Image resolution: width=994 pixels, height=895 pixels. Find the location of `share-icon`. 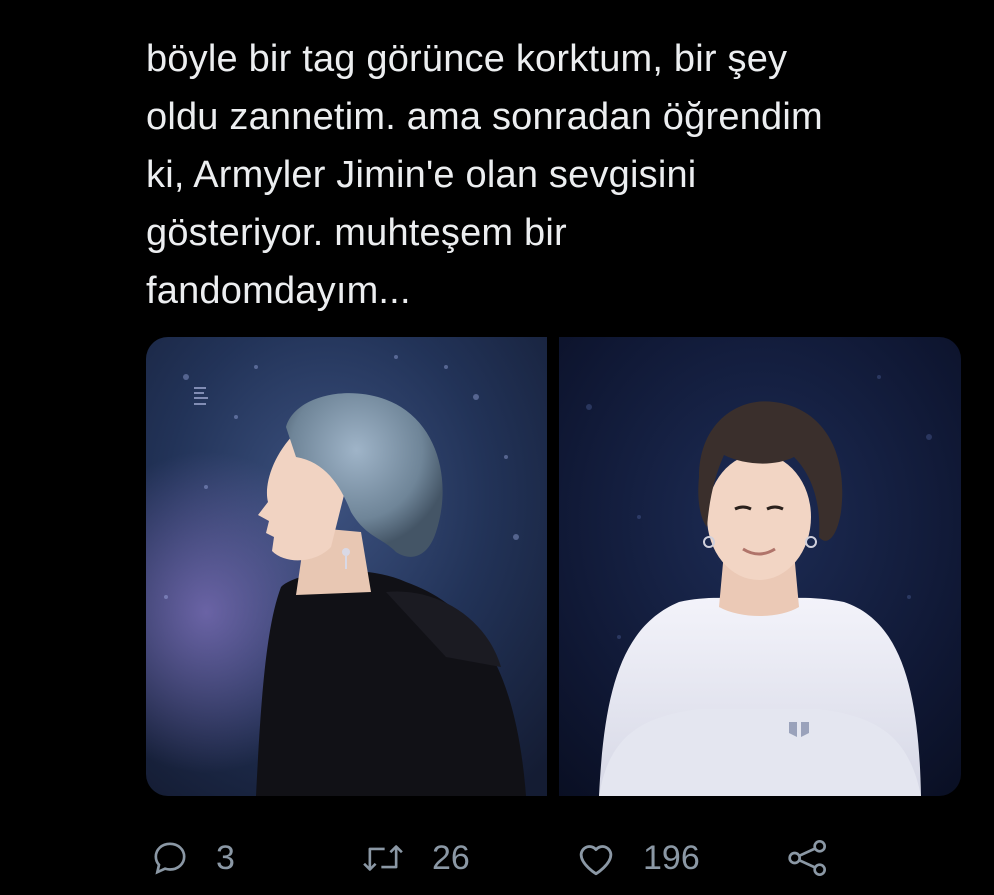

share-icon is located at coordinates (808, 858).